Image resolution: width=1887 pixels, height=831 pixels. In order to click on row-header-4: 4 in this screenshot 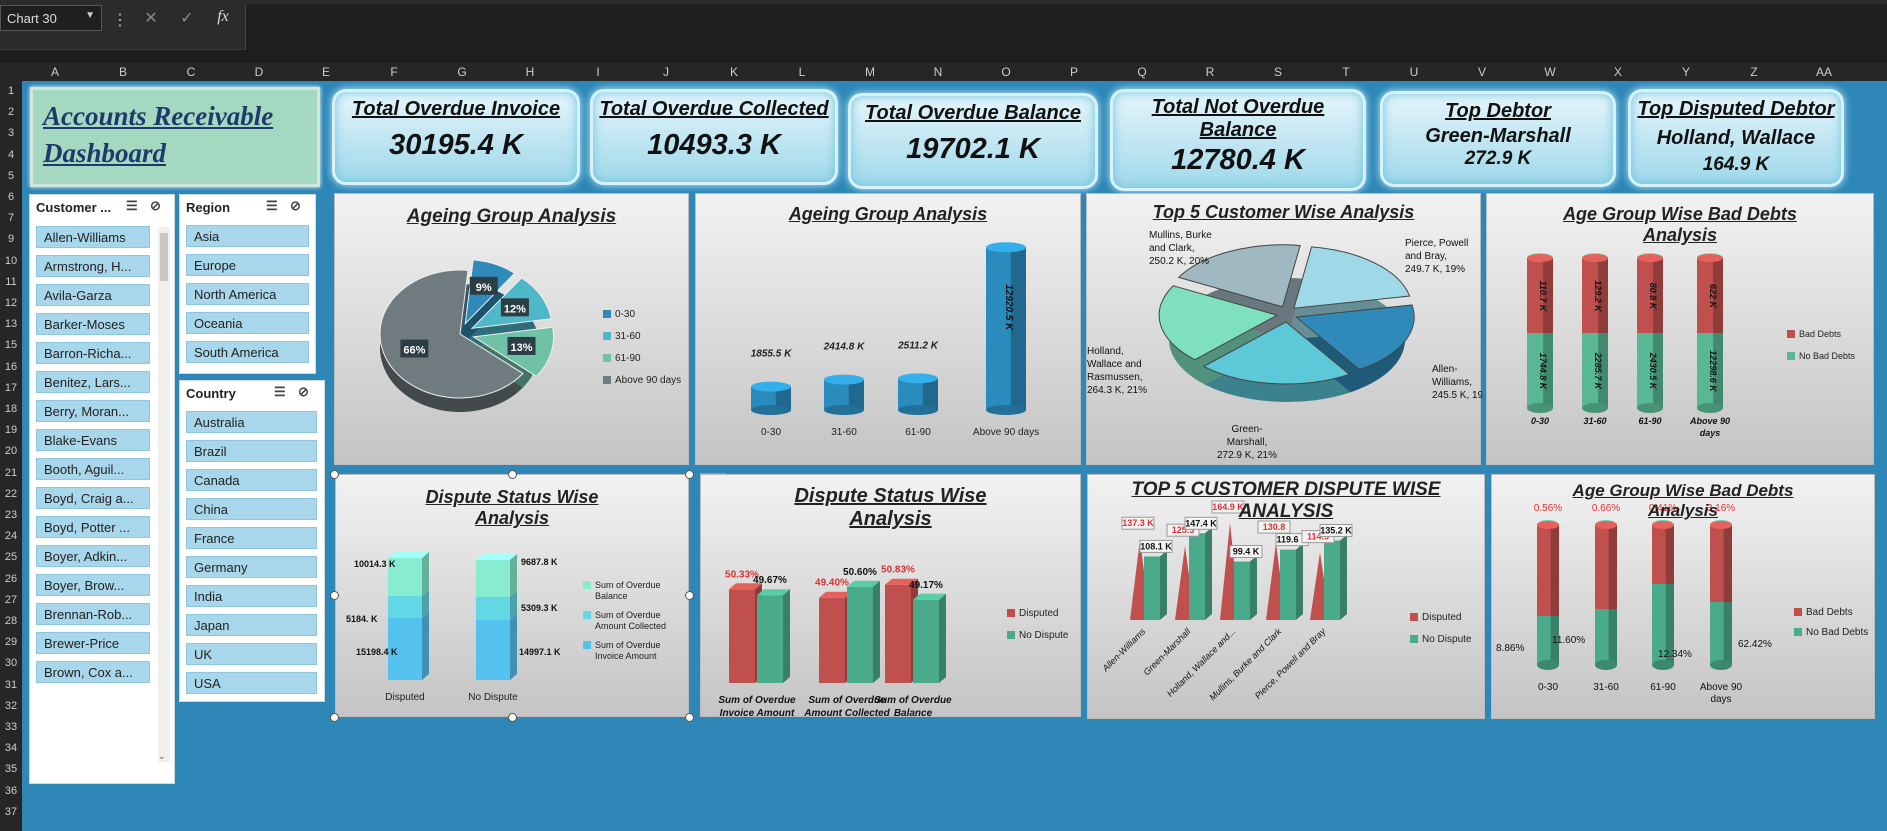, I will do `click(11, 155)`.